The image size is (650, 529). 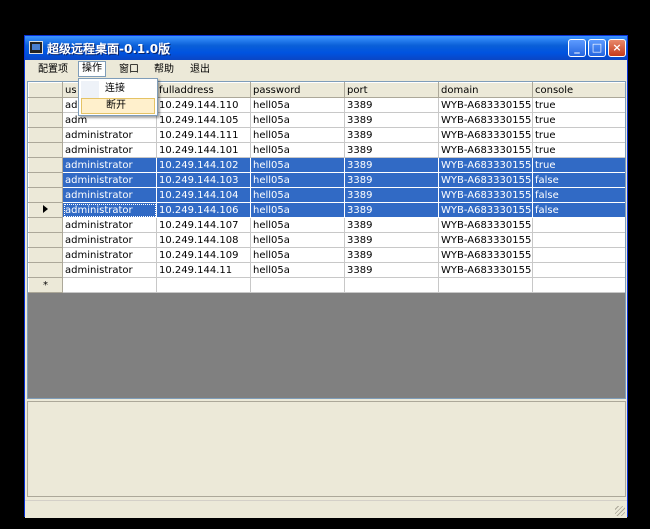 What do you see at coordinates (203, 255) in the screenshot?
I see `cell-fulladdress: 10.249.144.109` at bounding box center [203, 255].